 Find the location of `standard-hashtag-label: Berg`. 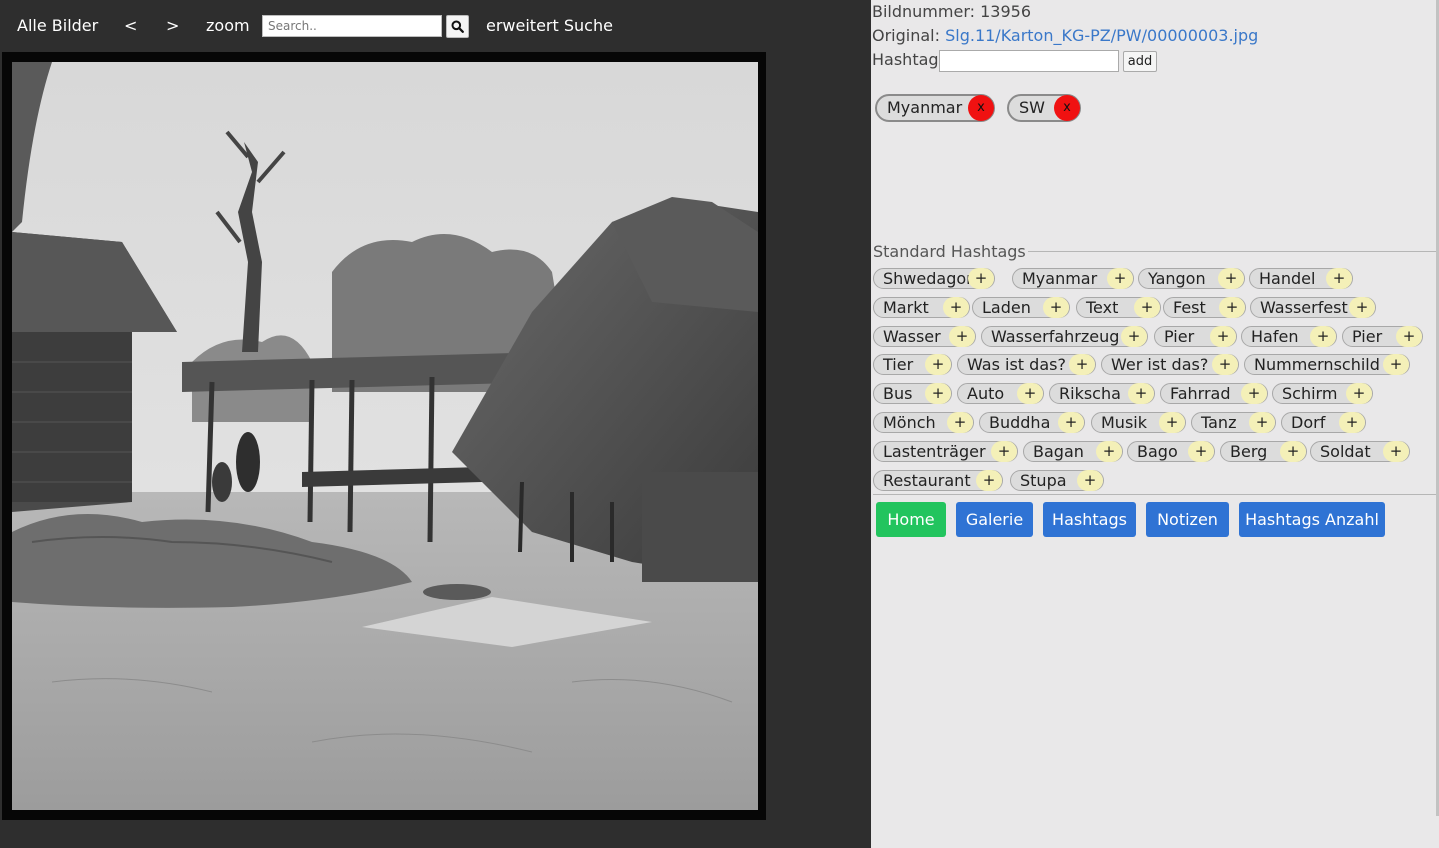

standard-hashtag-label: Berg is located at coordinates (1249, 451).